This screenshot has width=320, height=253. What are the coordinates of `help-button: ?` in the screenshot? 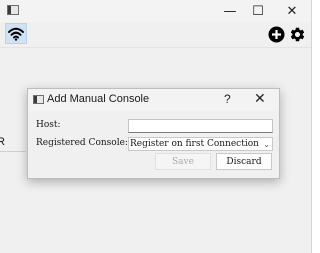 It's located at (227, 99).